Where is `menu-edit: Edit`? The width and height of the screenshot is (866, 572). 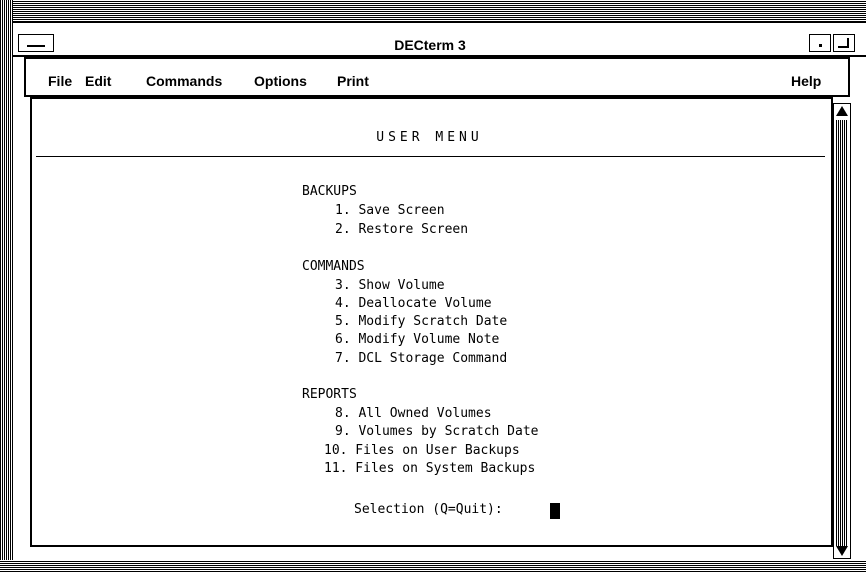 menu-edit: Edit is located at coordinates (98, 81).